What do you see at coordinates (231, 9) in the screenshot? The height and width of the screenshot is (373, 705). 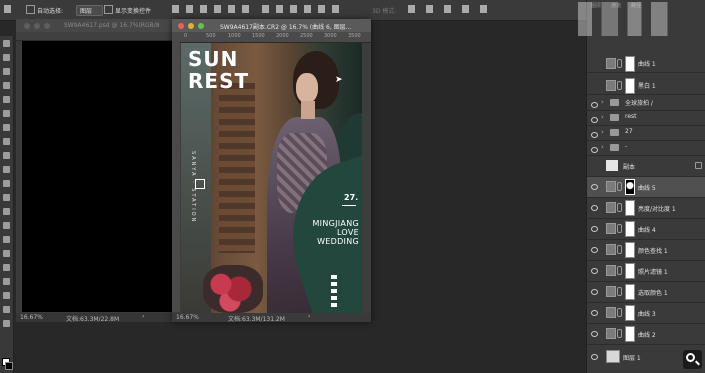 I see `align-hcenter-icon` at bounding box center [231, 9].